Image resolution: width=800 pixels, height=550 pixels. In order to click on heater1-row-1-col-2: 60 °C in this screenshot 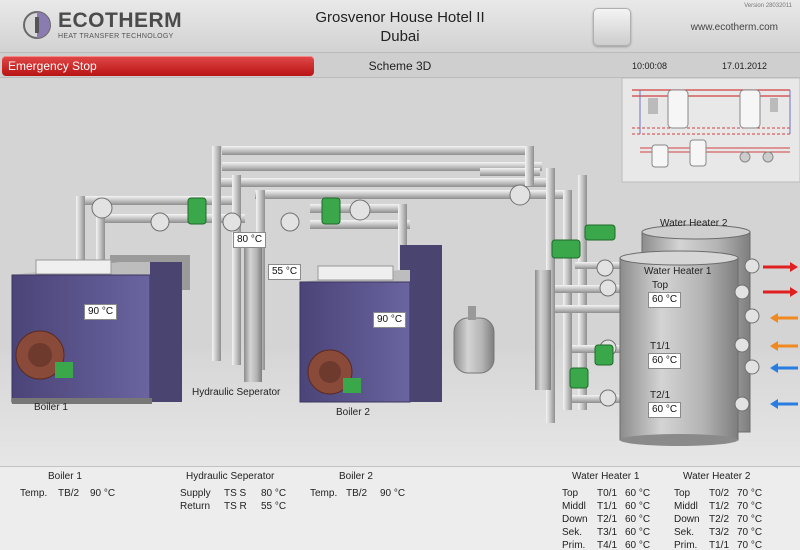, I will do `click(638, 506)`.